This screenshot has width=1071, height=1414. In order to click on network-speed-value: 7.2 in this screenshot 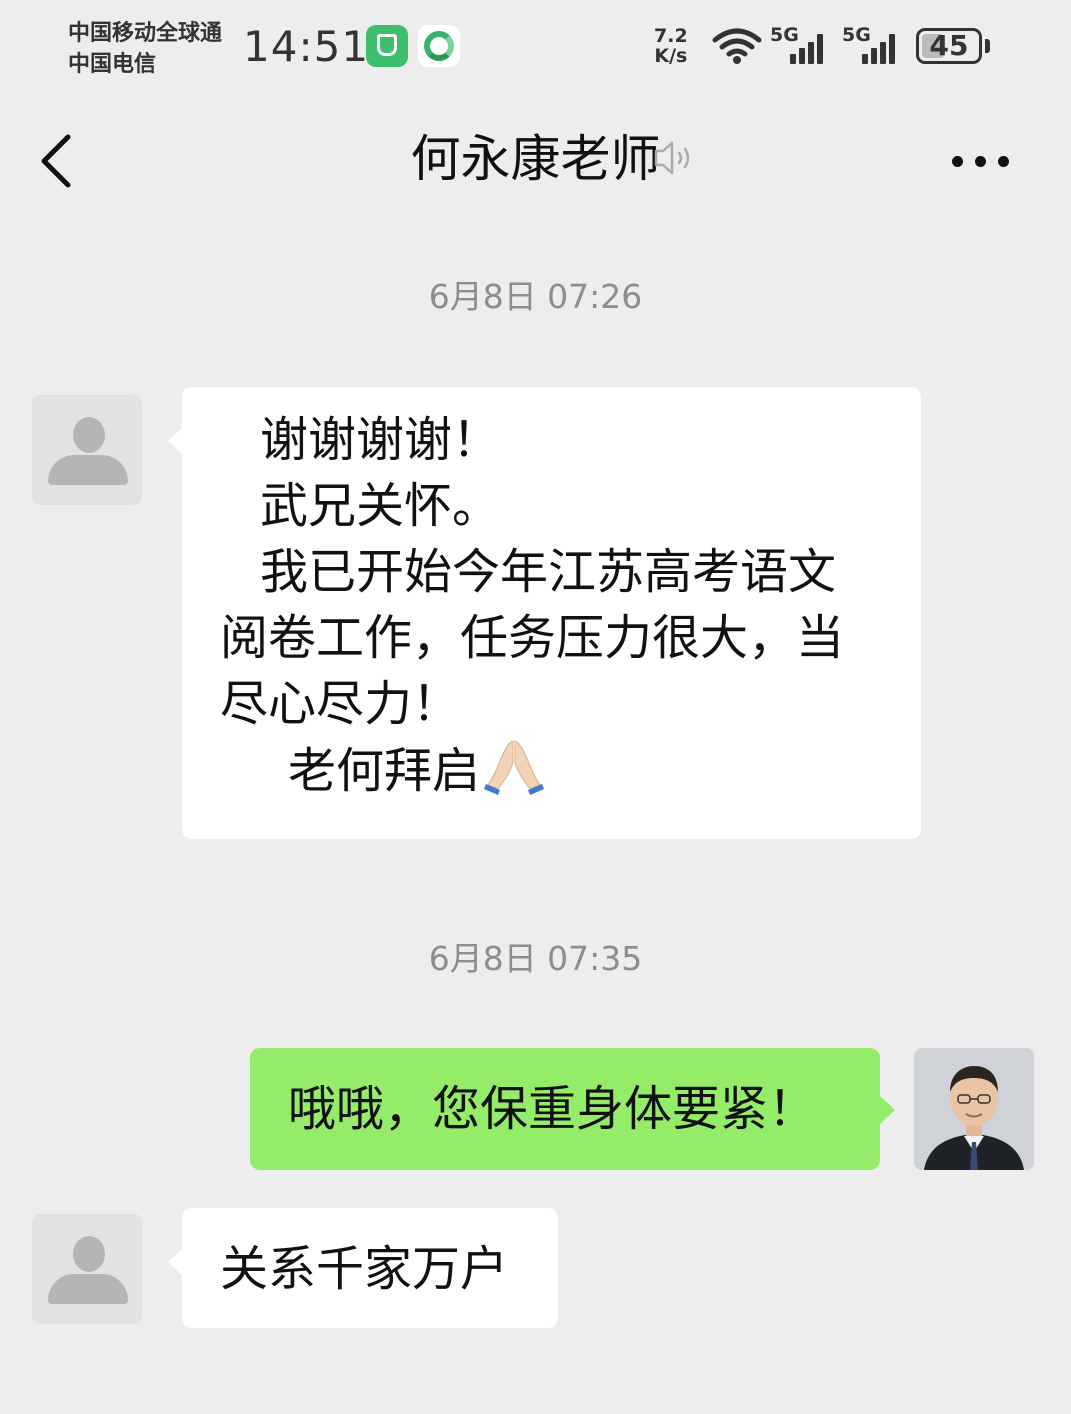, I will do `click(671, 36)`.